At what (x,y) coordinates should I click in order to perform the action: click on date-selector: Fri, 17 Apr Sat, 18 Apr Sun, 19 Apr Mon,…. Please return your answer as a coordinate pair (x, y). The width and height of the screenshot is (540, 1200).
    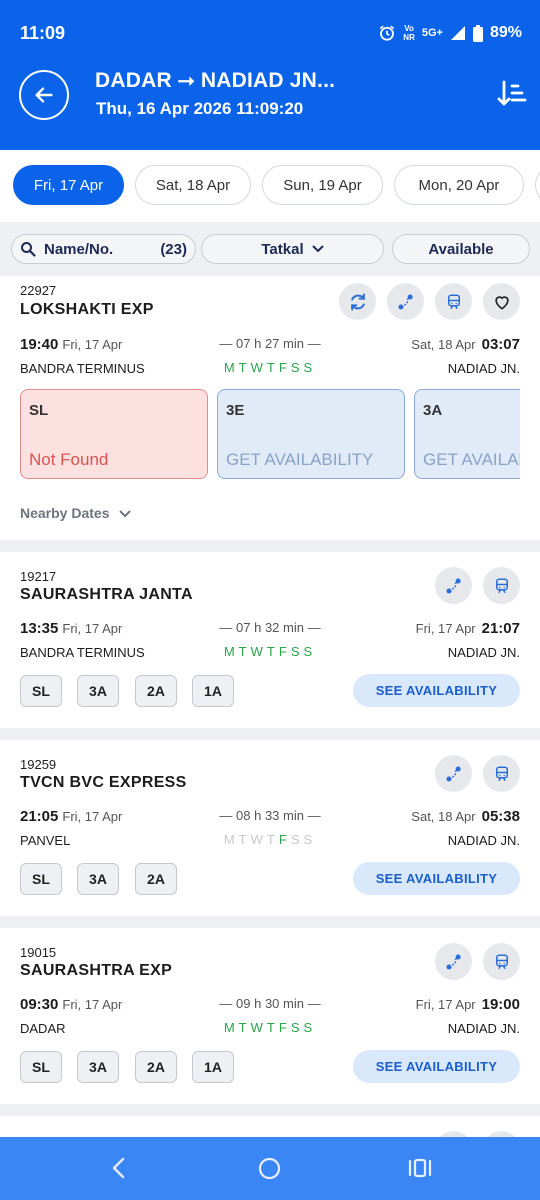
    Looking at the image, I should click on (270, 186).